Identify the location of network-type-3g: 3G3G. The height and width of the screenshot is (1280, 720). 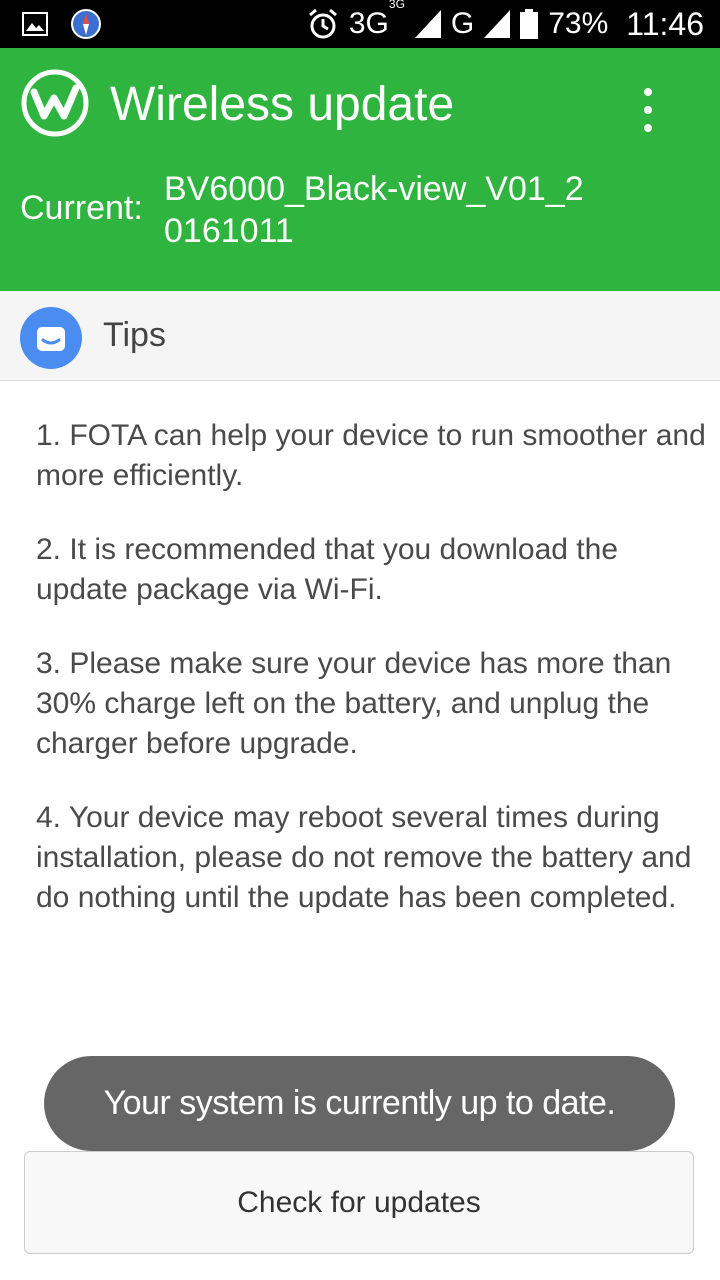
(376, 20).